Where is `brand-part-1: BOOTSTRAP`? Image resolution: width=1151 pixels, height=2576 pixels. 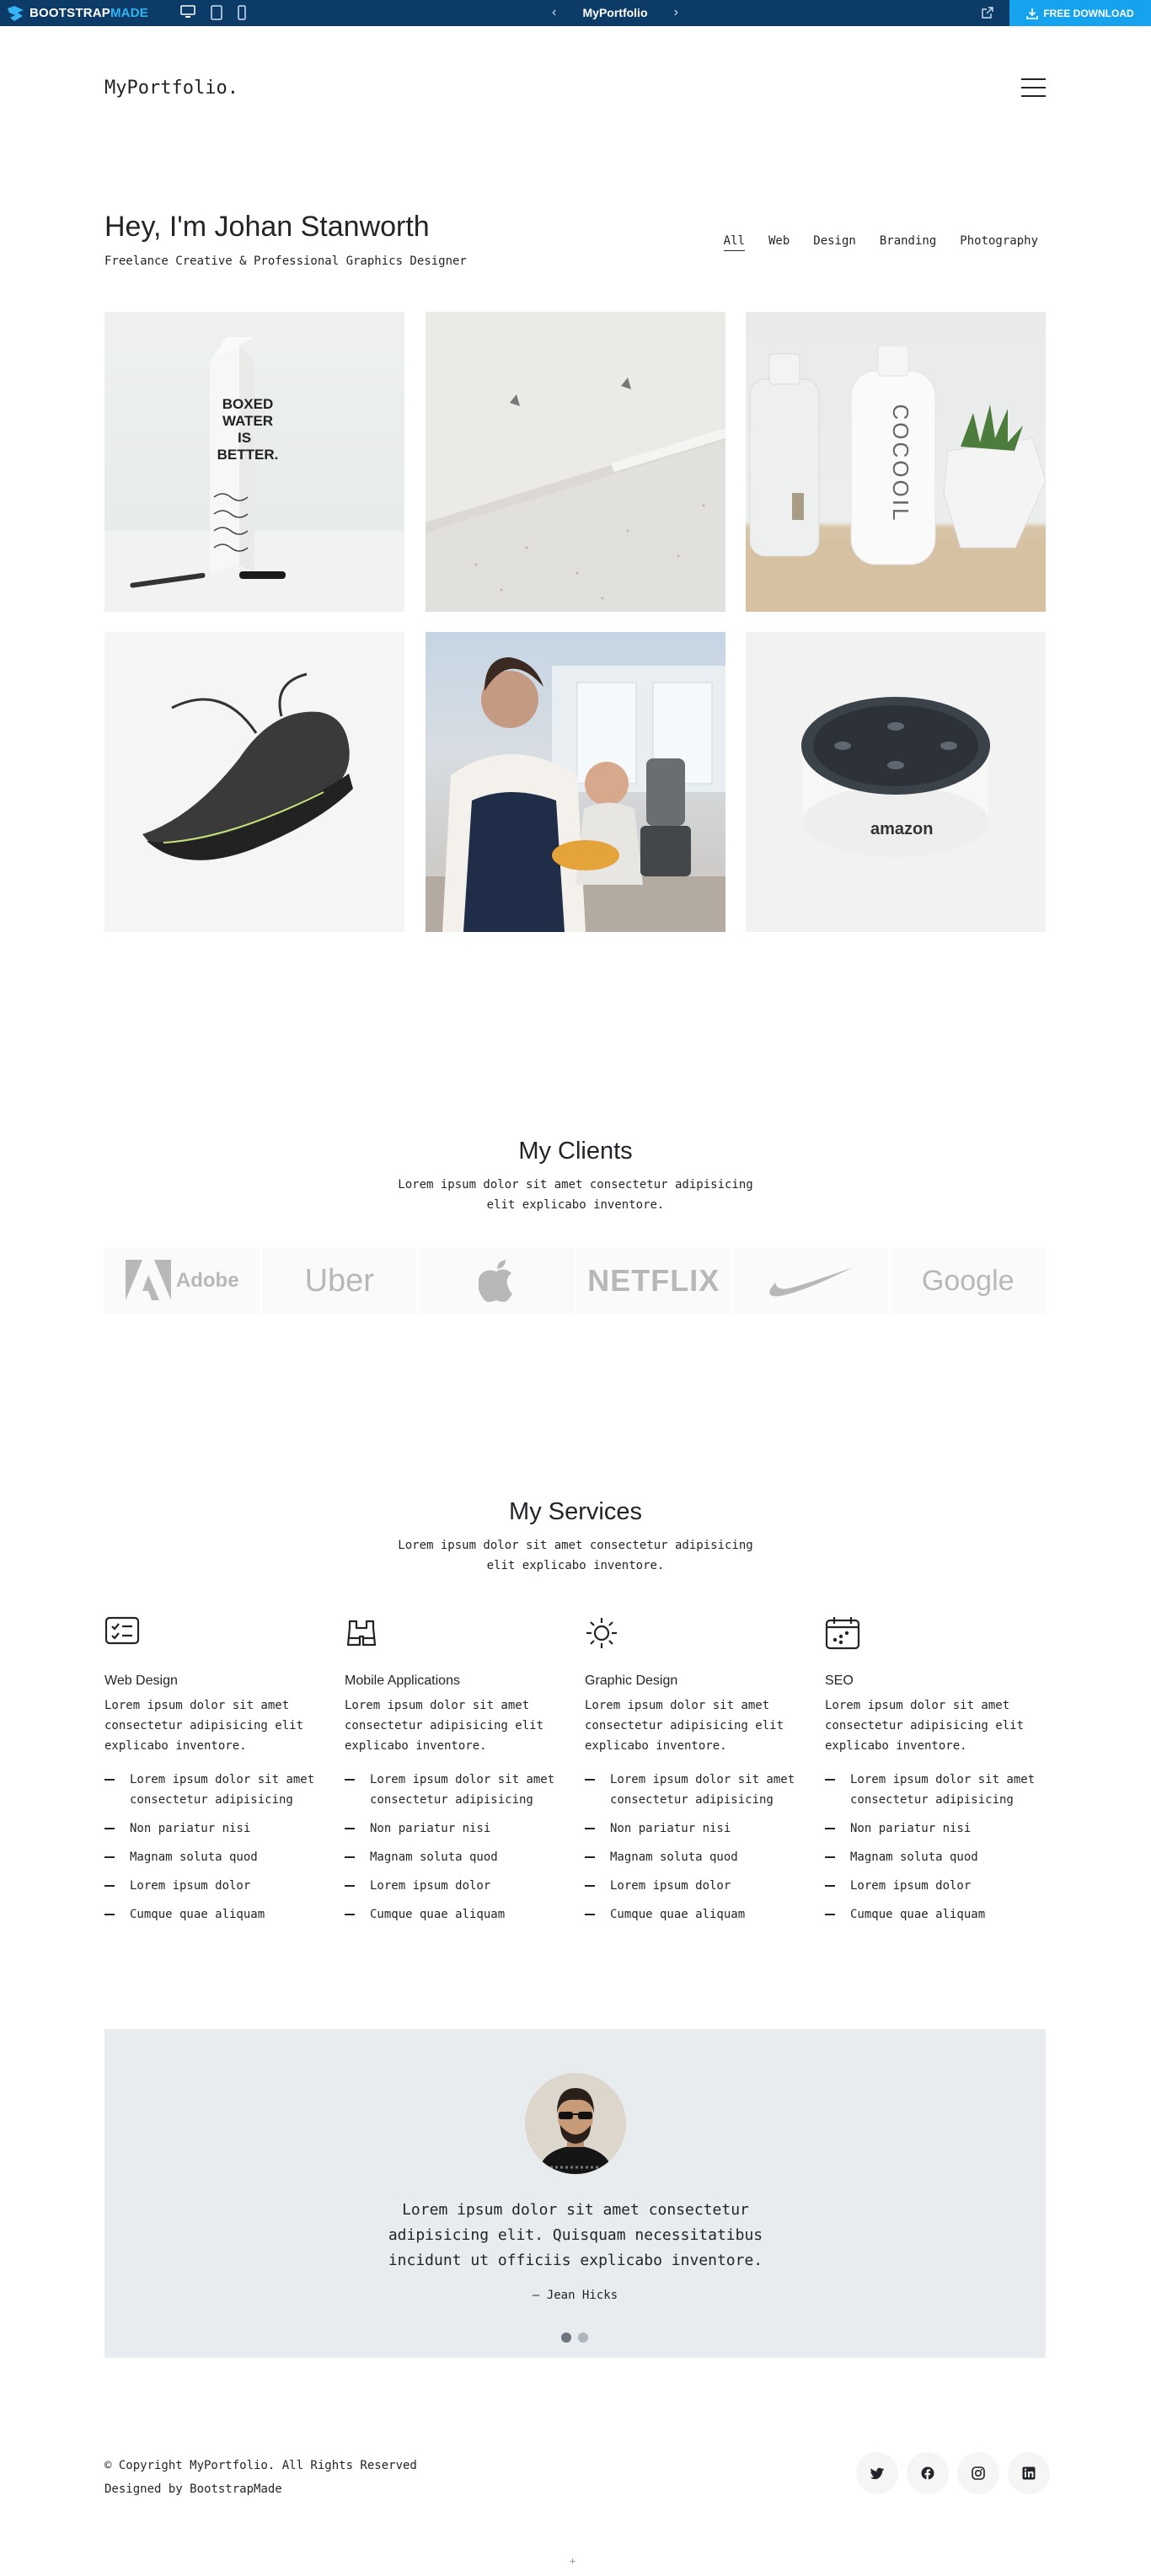
brand-part-1: BOOTSTRAP is located at coordinates (69, 13).